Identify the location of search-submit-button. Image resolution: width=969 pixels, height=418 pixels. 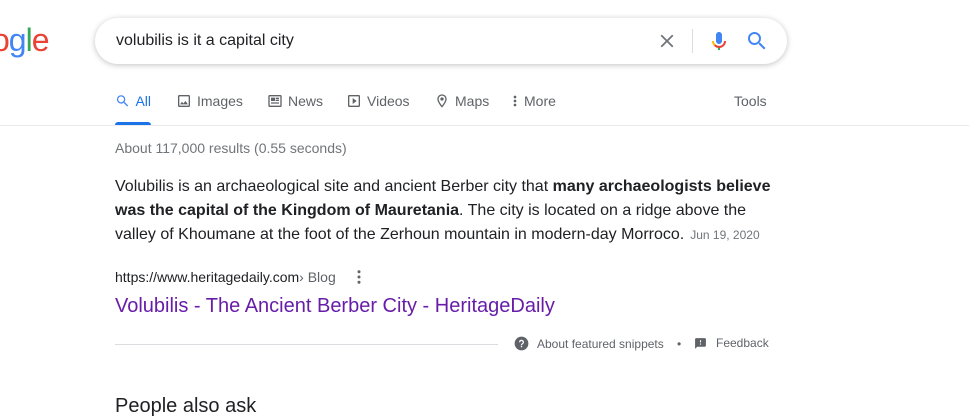
(757, 41).